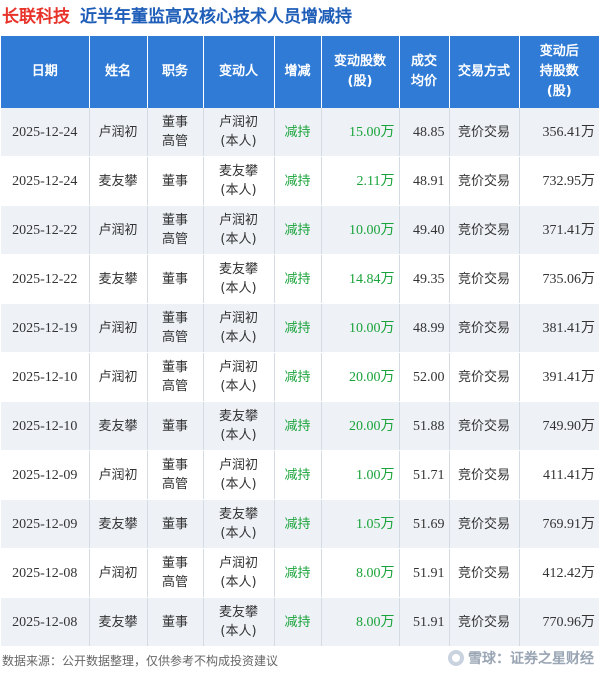 The width and height of the screenshot is (600, 679). What do you see at coordinates (559, 230) in the screenshot?
I see `cell-after: 371.41万` at bounding box center [559, 230].